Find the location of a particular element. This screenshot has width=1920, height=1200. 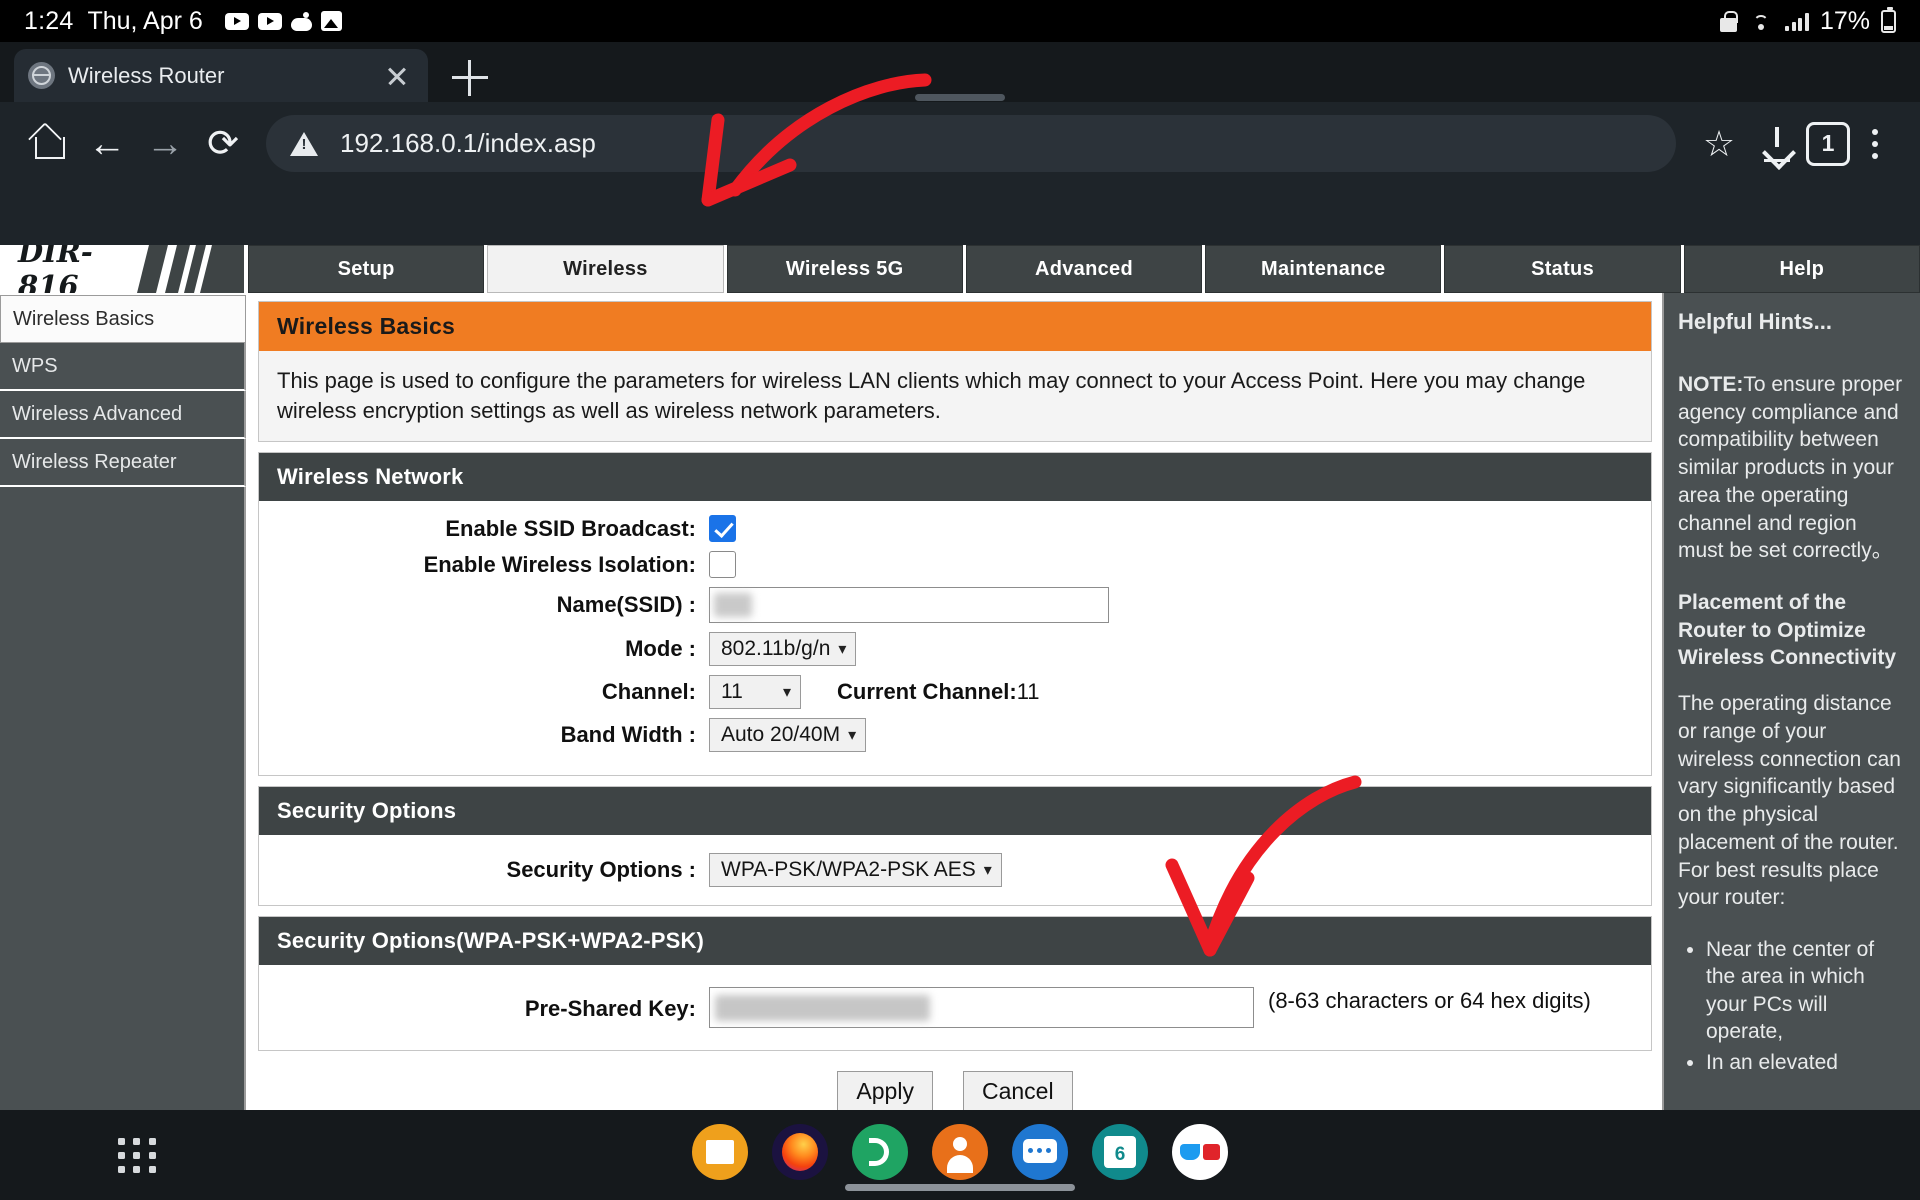

brand-plate: DIR-816 is located at coordinates (74, 269).